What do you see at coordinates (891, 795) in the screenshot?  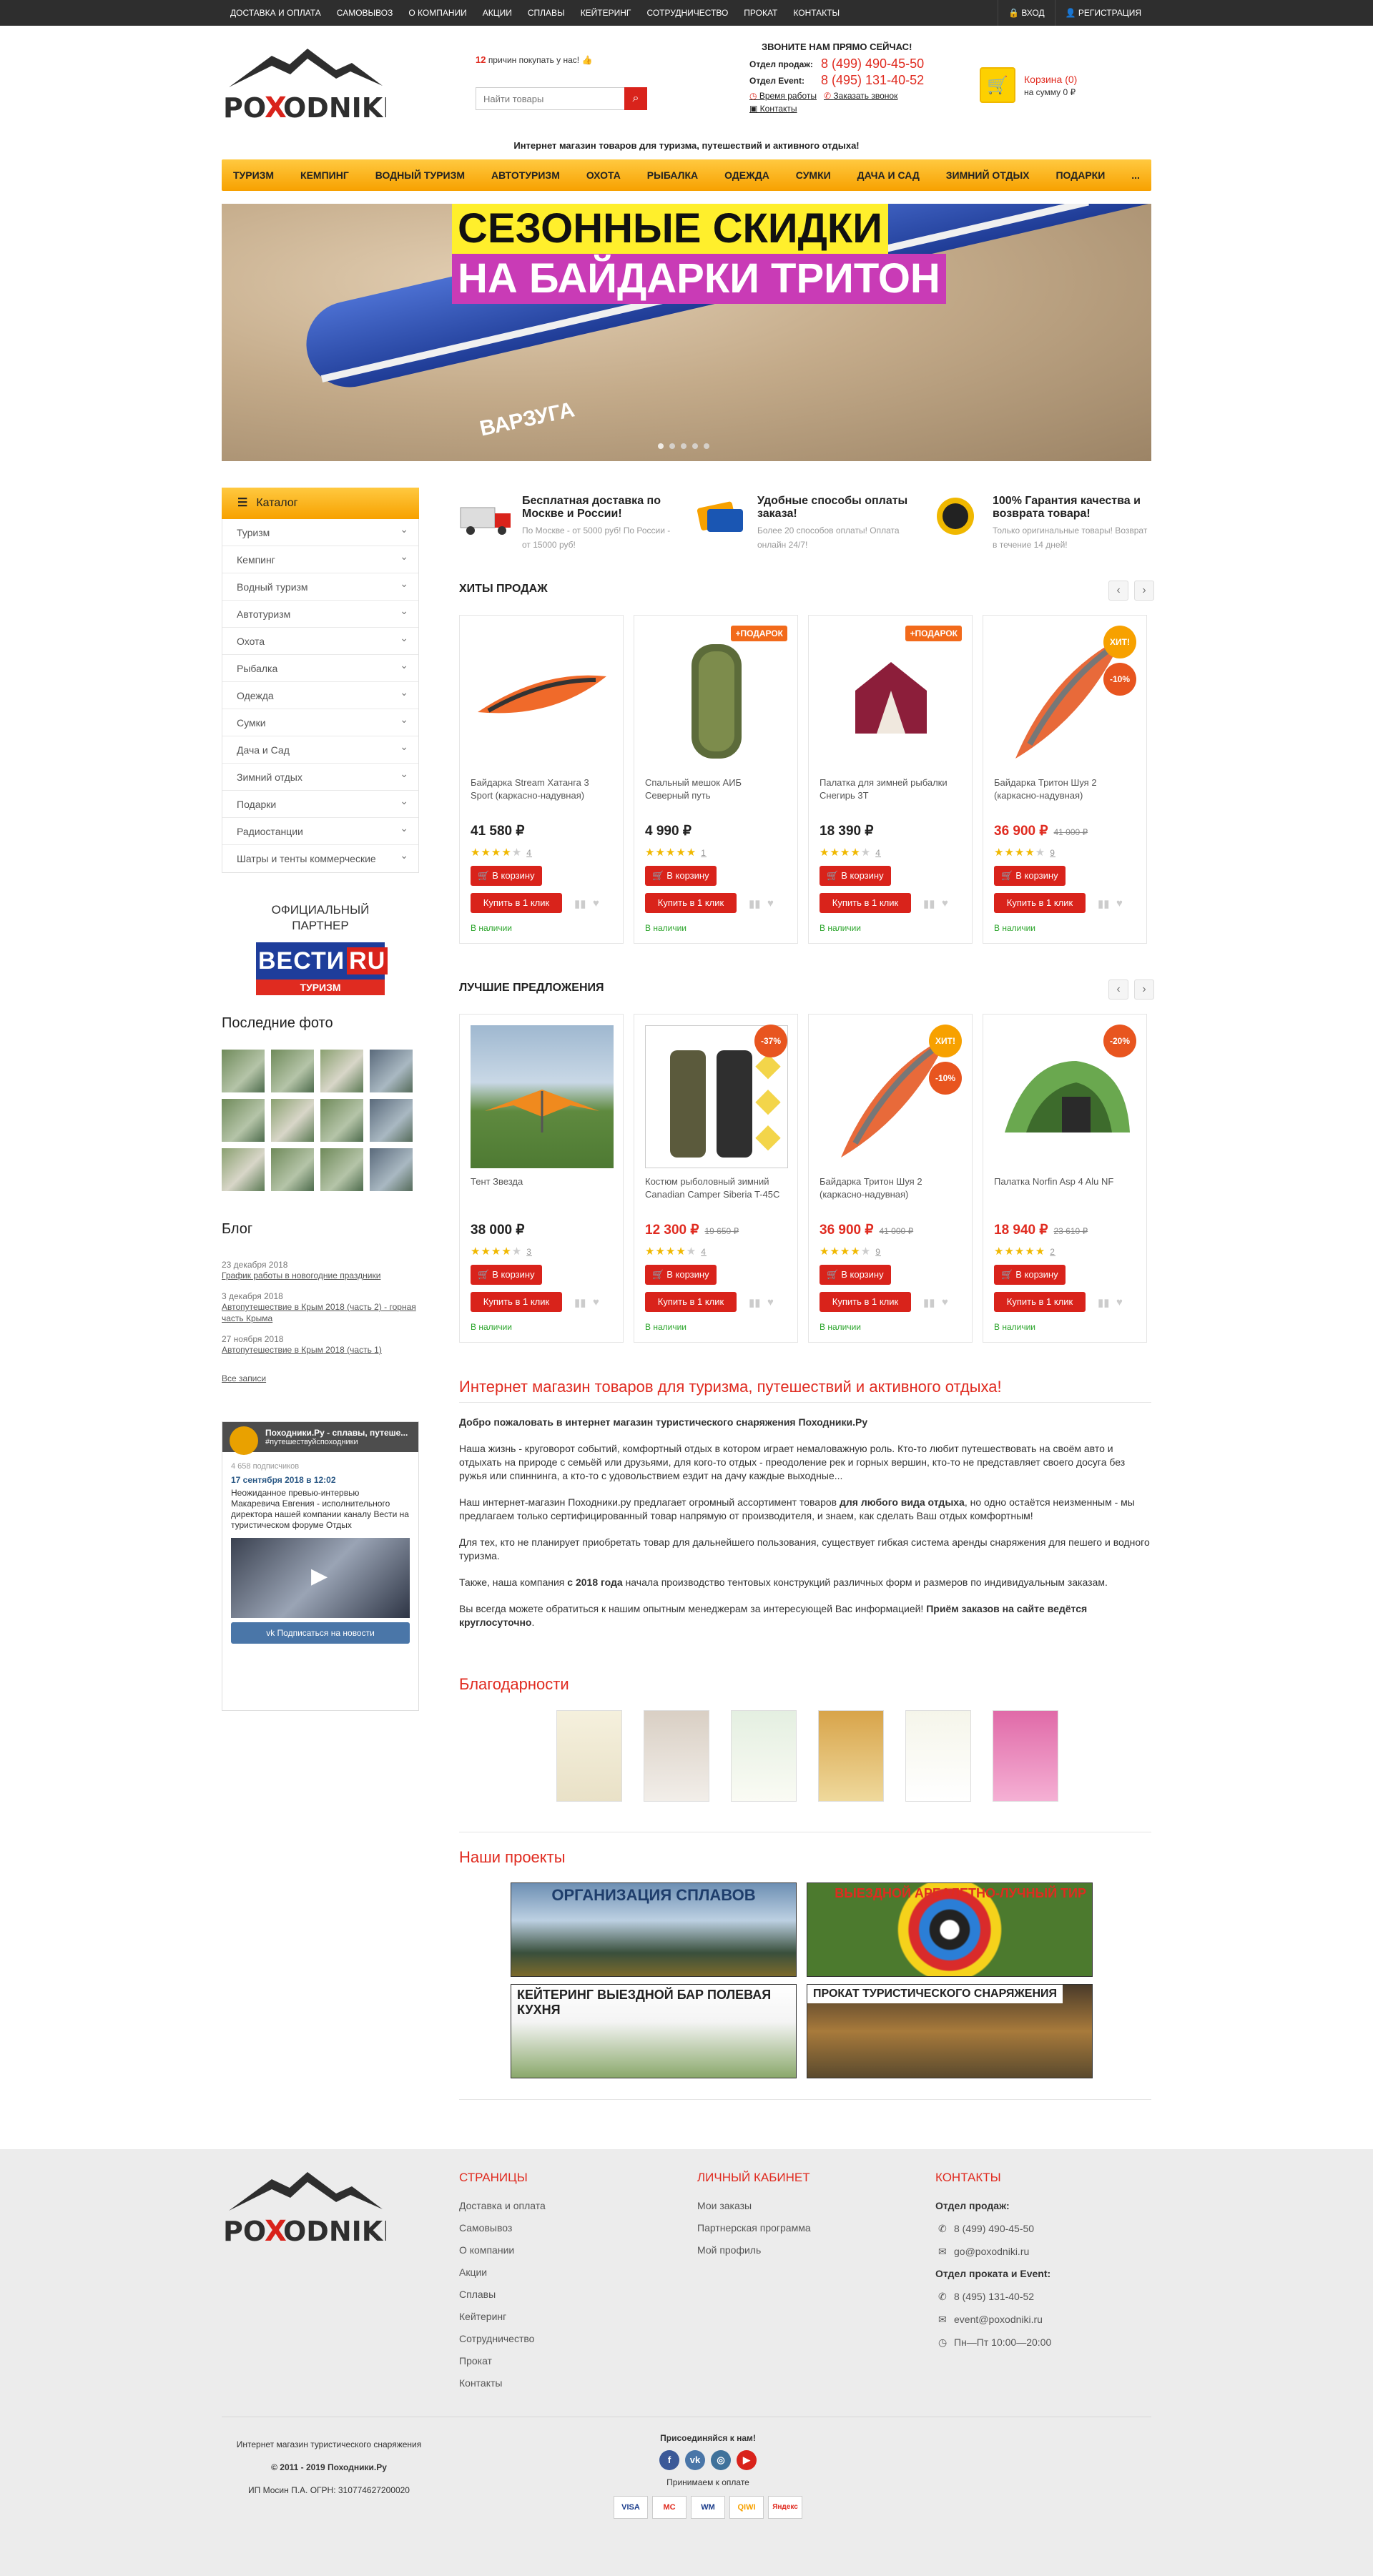 I see `product-name: Палатка для зимней рыбалки Снегирь 3Т` at bounding box center [891, 795].